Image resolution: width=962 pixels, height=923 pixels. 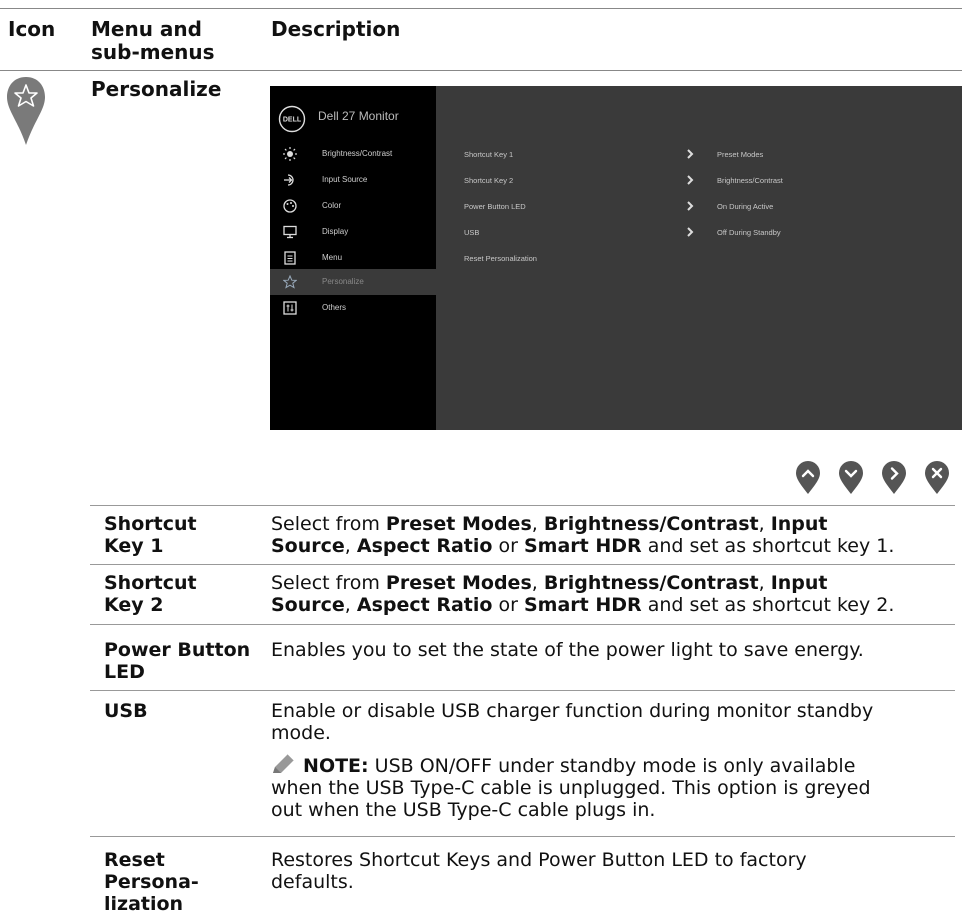 I want to click on down-icon, so click(x=851, y=477).